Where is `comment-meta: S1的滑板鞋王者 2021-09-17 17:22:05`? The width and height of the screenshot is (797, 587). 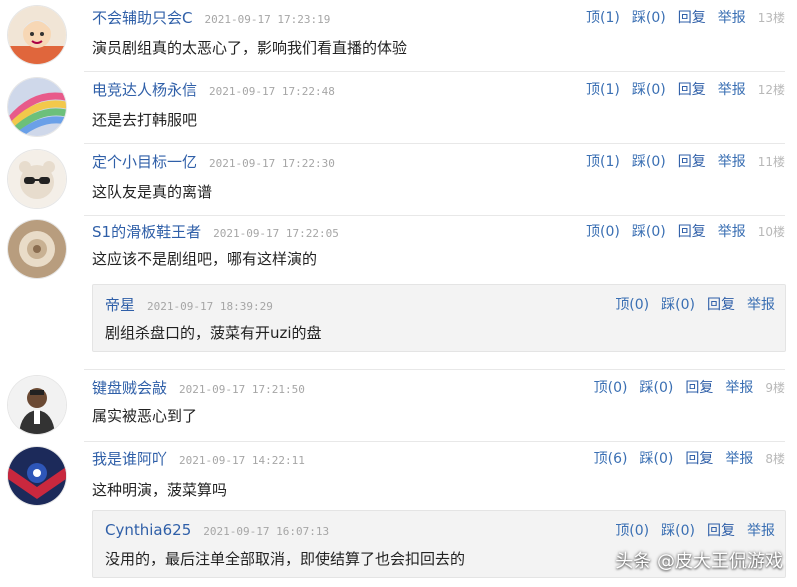
comment-meta: S1的滑板鞋王者 2021-09-17 17:22:05 is located at coordinates (215, 232).